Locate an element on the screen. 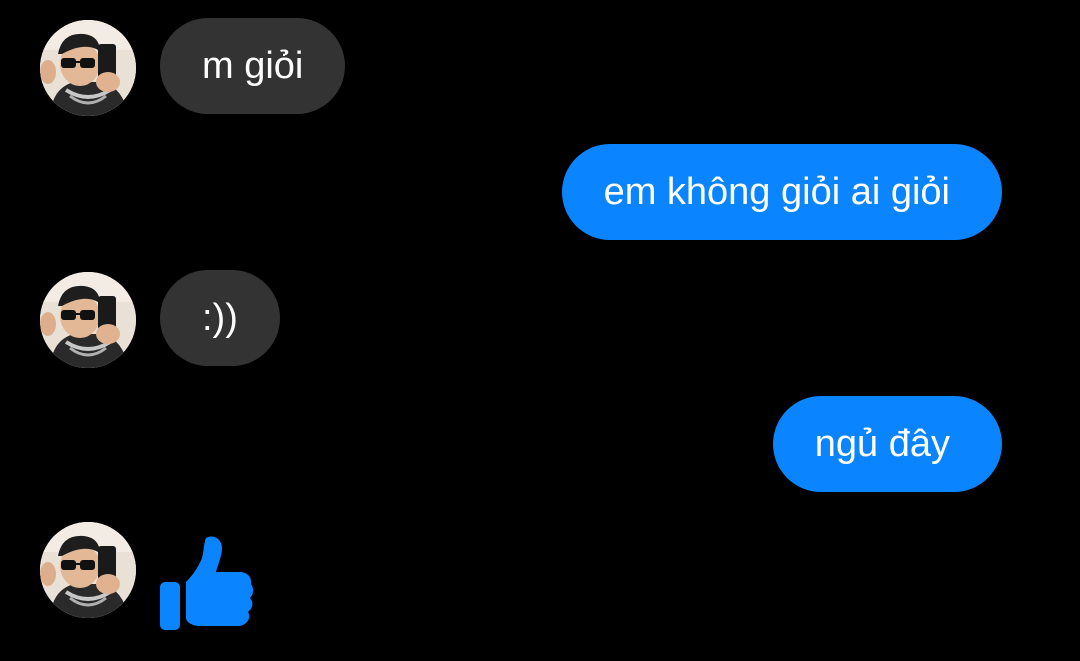 The width and height of the screenshot is (1080, 661). message-bubble-incoming: :)) is located at coordinates (220, 318).